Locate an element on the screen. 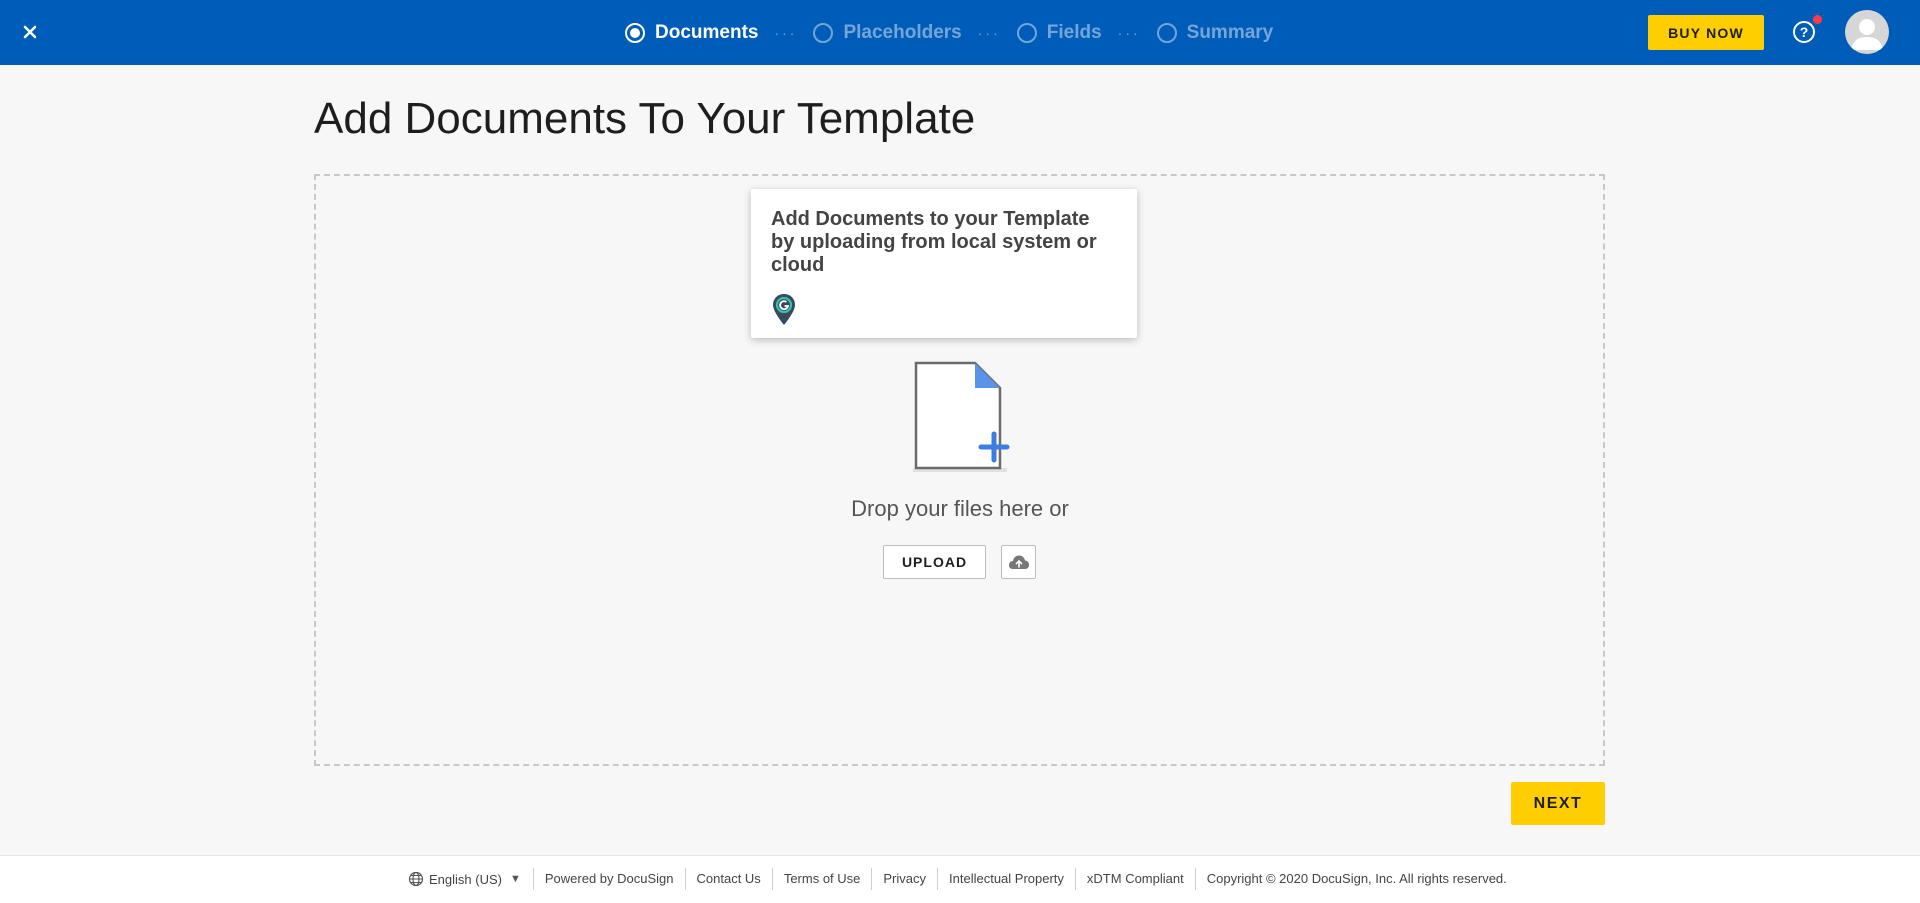 This screenshot has height=903, width=1920. help-icon: ? is located at coordinates (1804, 32).